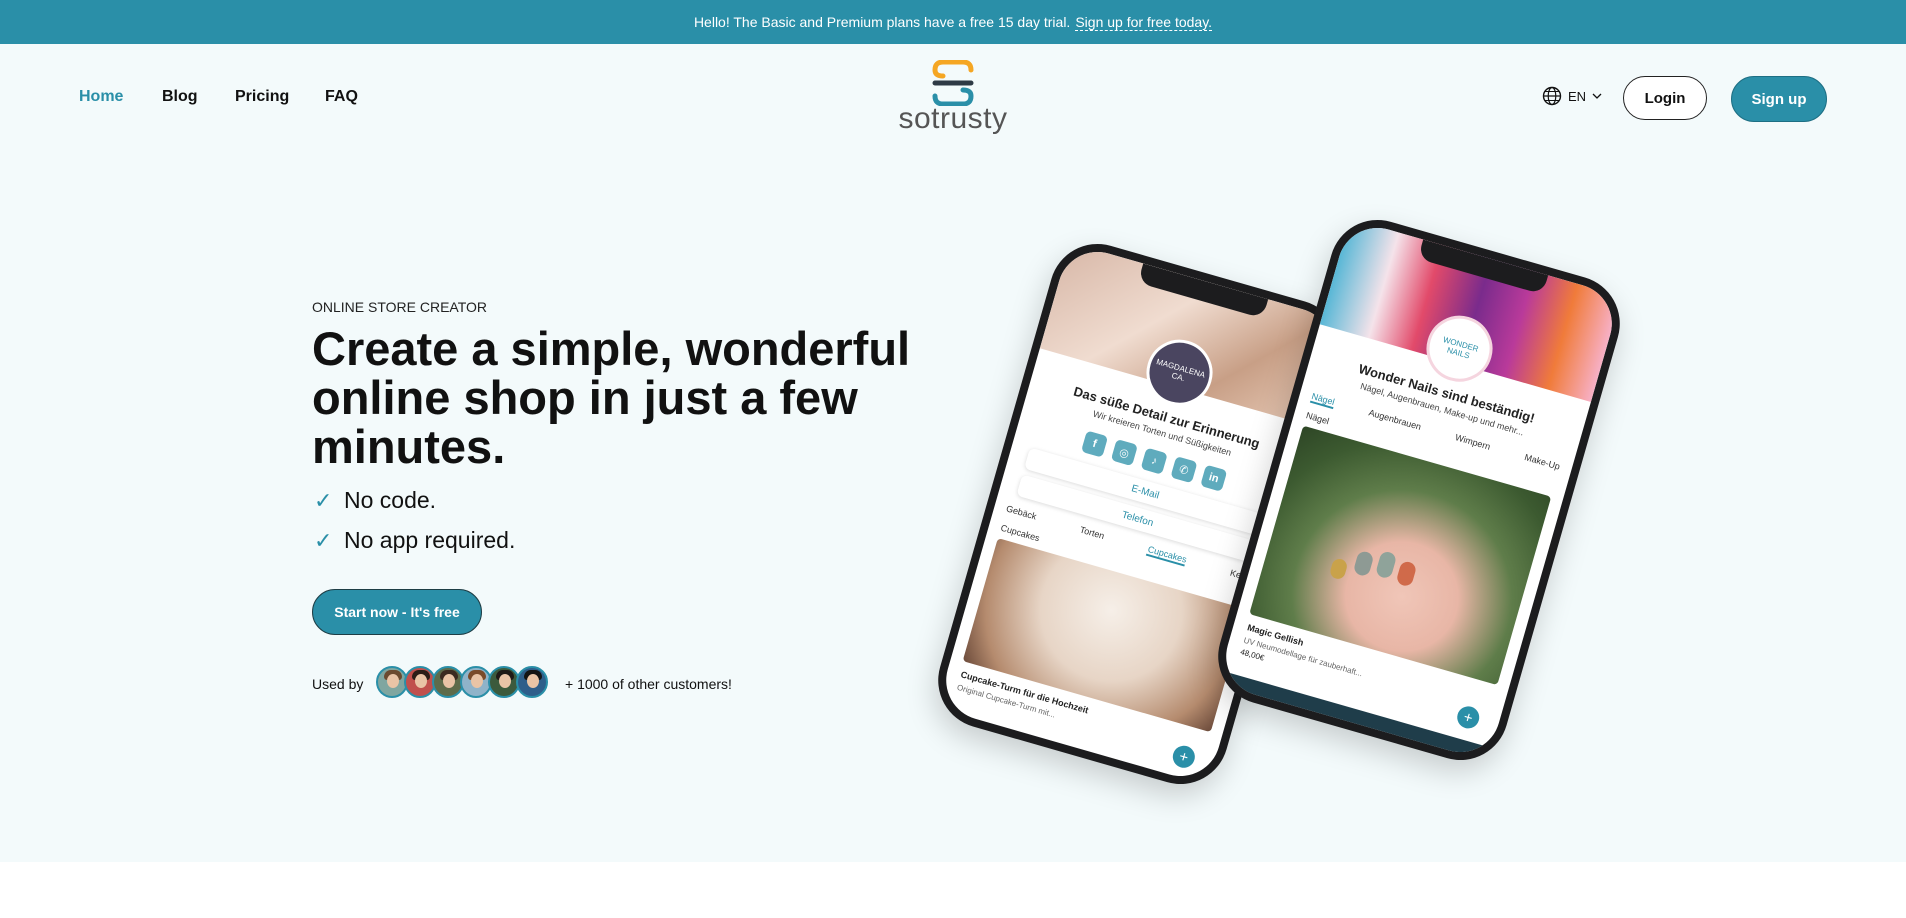 This screenshot has height=918, width=1906. Describe the element at coordinates (1322, 400) in the screenshot. I see `tab-naegel: Nägel` at that location.